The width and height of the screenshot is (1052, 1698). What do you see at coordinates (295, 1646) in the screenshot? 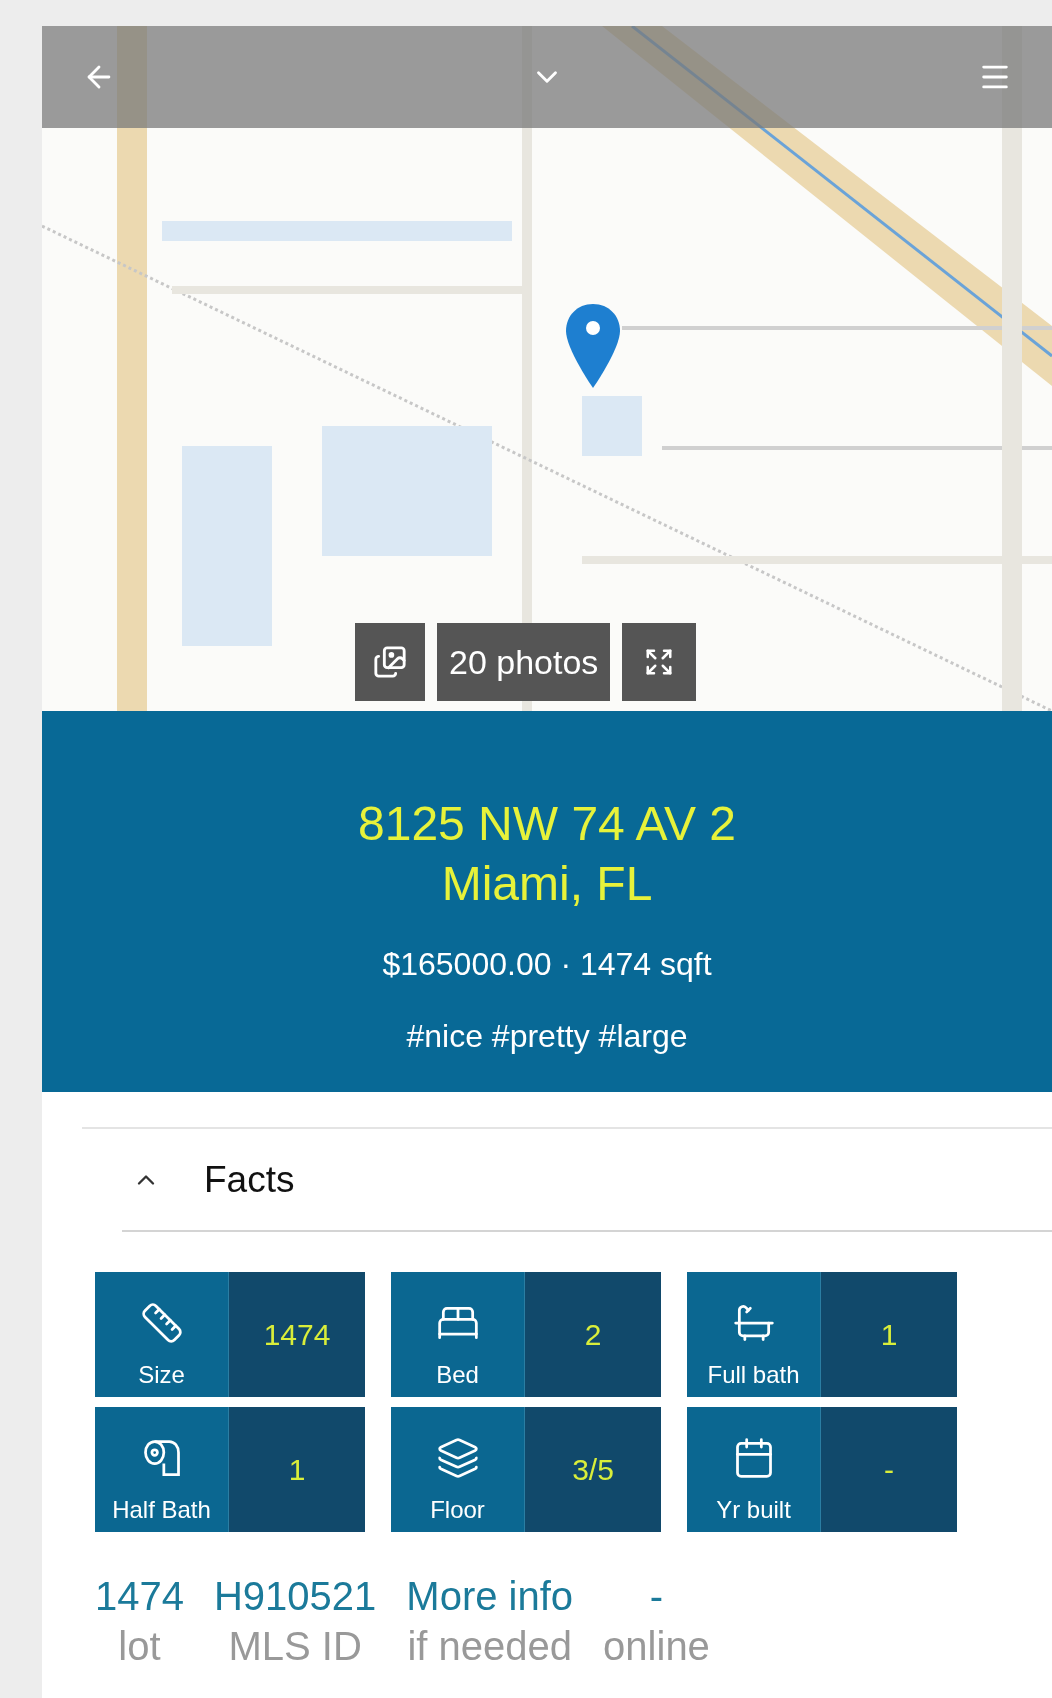
I see `stat-label: MLS ID` at bounding box center [295, 1646].